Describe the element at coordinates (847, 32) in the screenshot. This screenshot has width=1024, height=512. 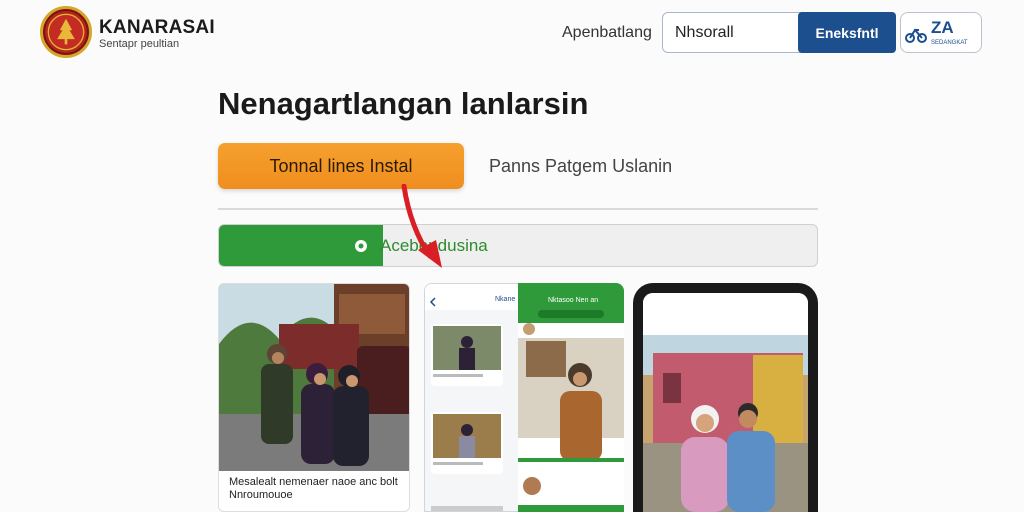
I see `search-button: Eneksfntl` at that location.